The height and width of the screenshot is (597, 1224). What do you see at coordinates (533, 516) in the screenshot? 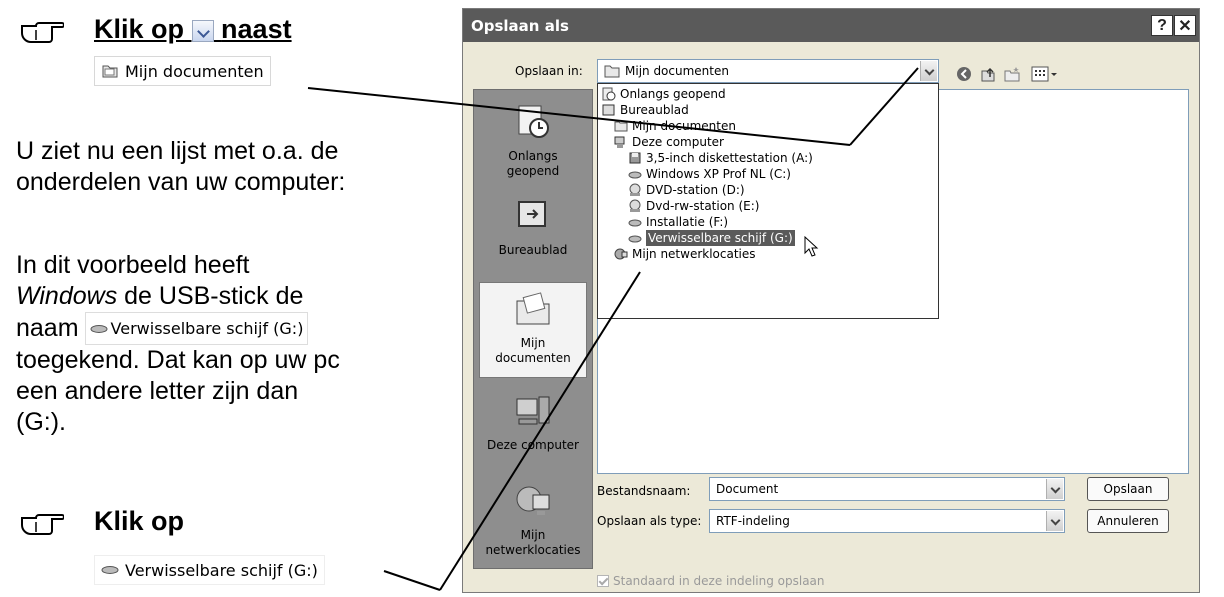
I see `place-network: Mijn netwerklocaties` at bounding box center [533, 516].